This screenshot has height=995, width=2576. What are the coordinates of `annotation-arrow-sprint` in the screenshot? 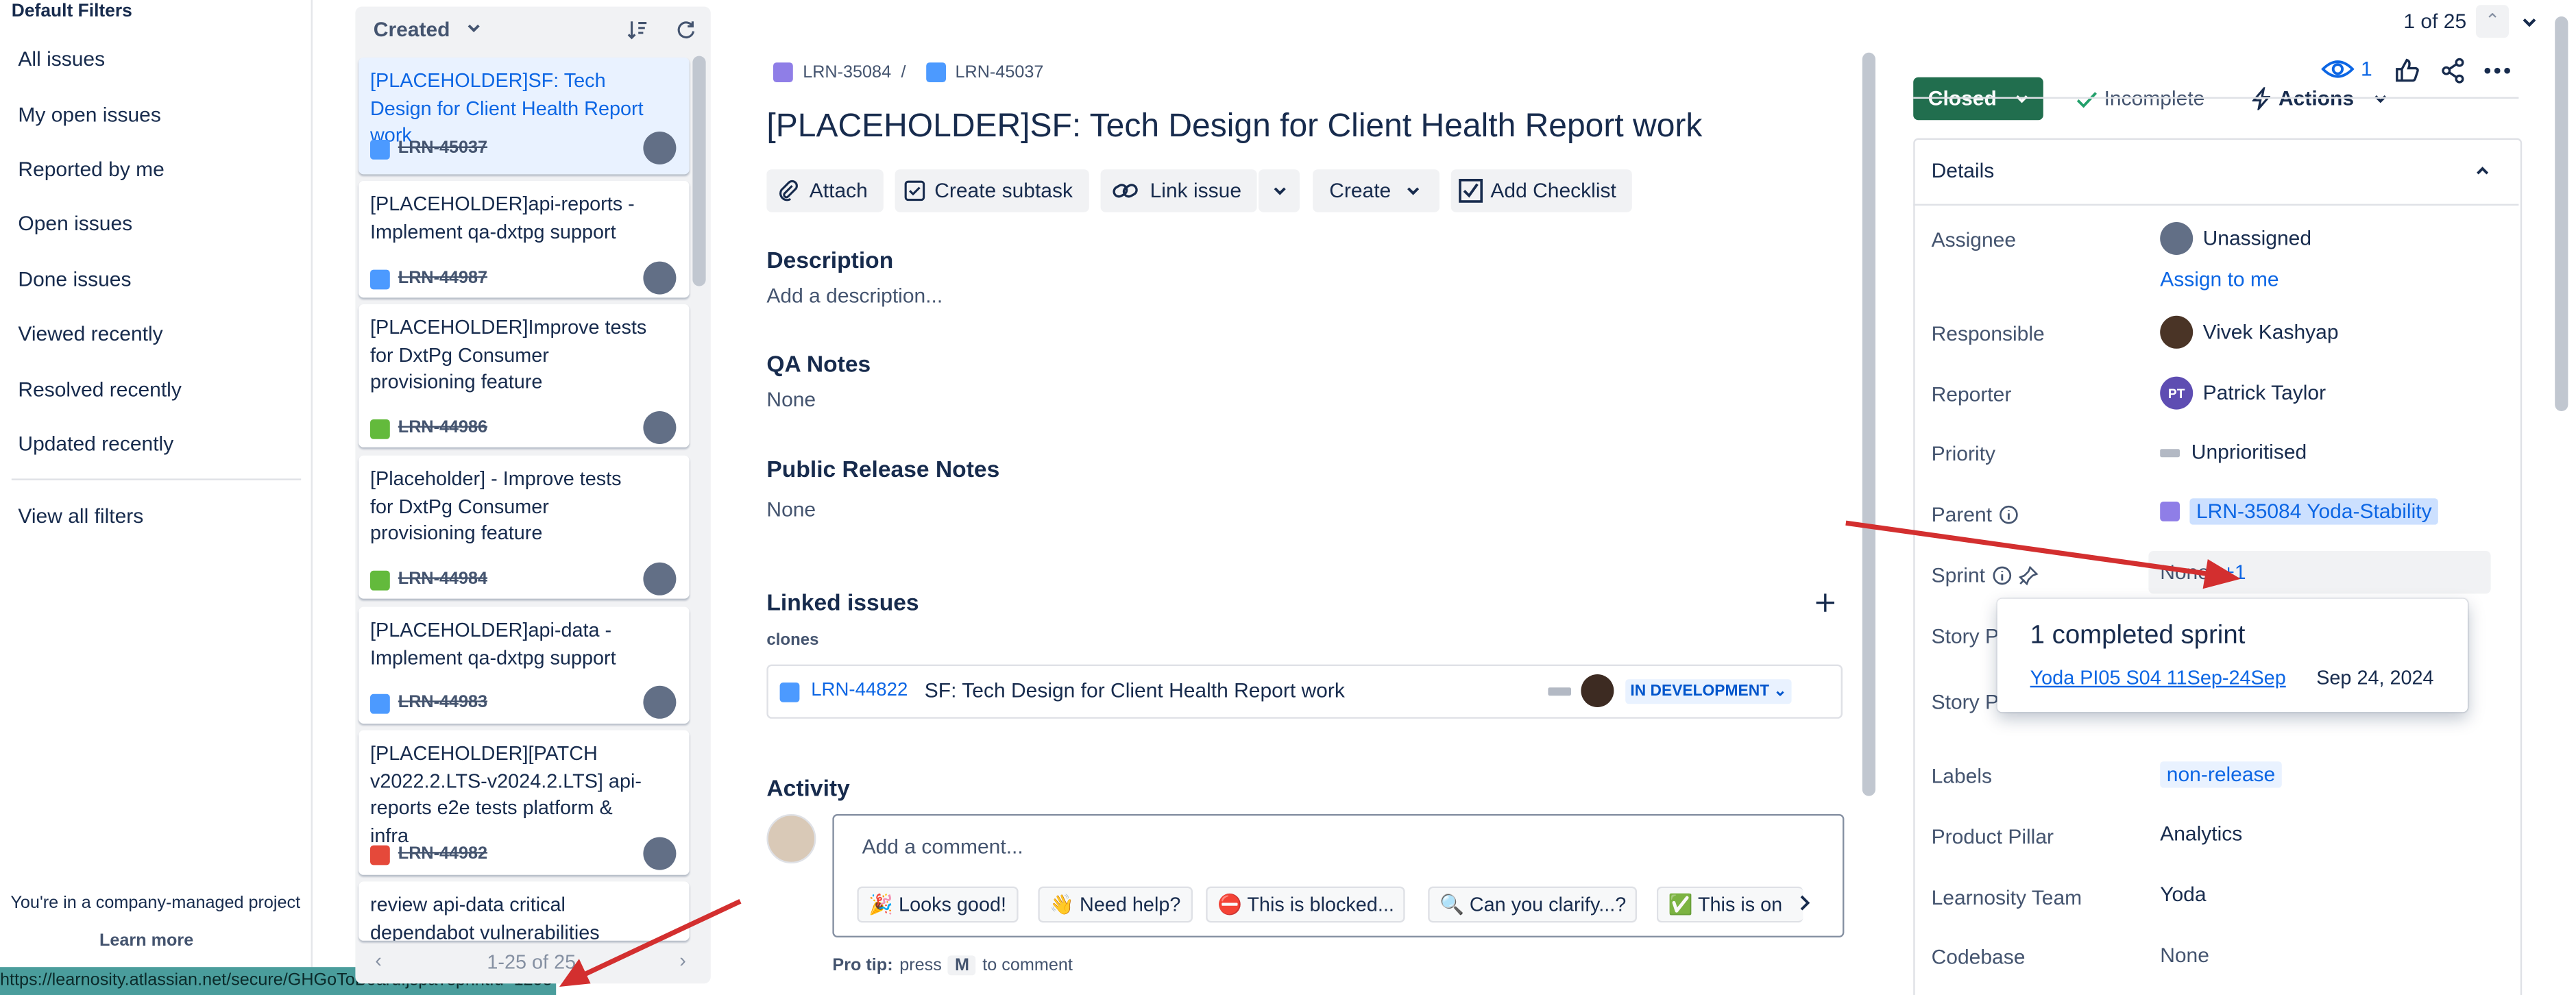 It's located at (2043, 554).